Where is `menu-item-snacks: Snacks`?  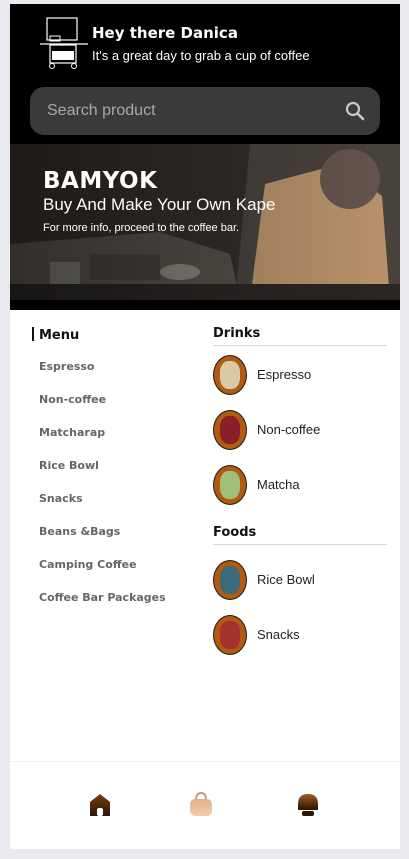
menu-item-snacks: Snacks is located at coordinates (102, 508).